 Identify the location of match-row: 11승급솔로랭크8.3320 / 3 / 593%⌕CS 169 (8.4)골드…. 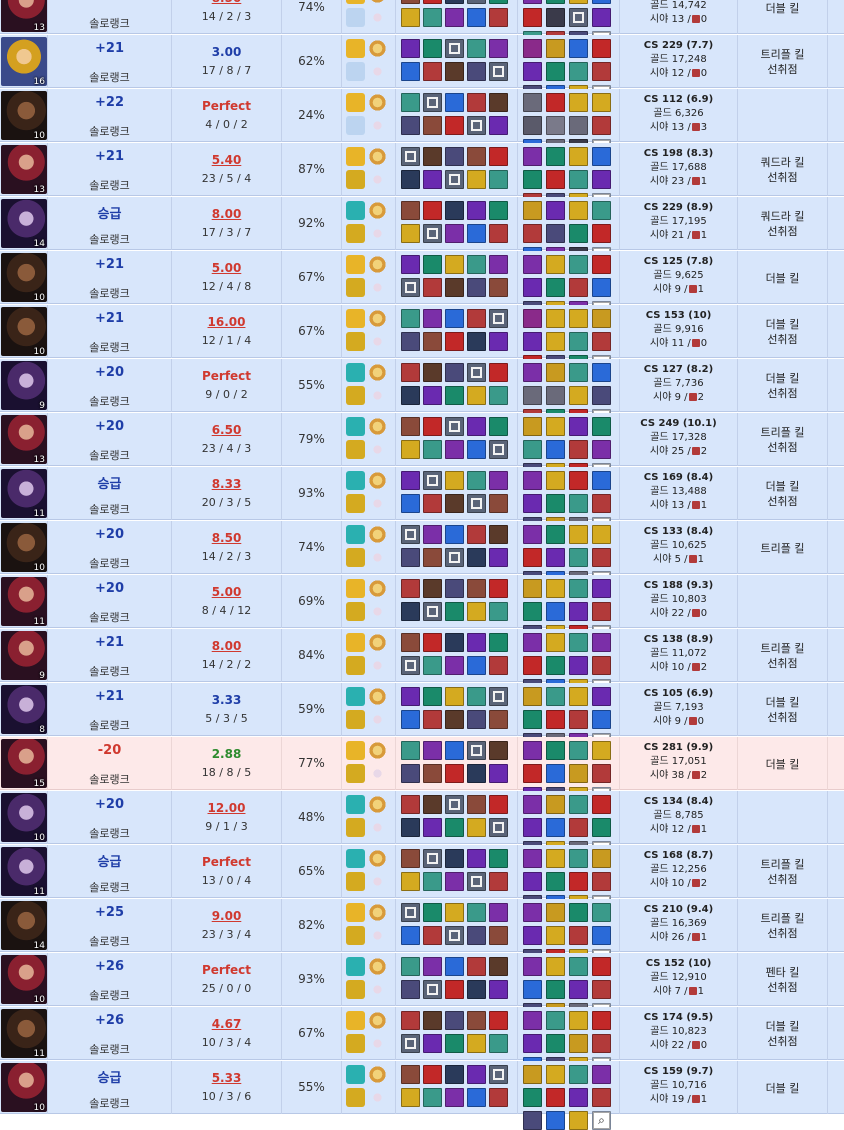
(422, 501).